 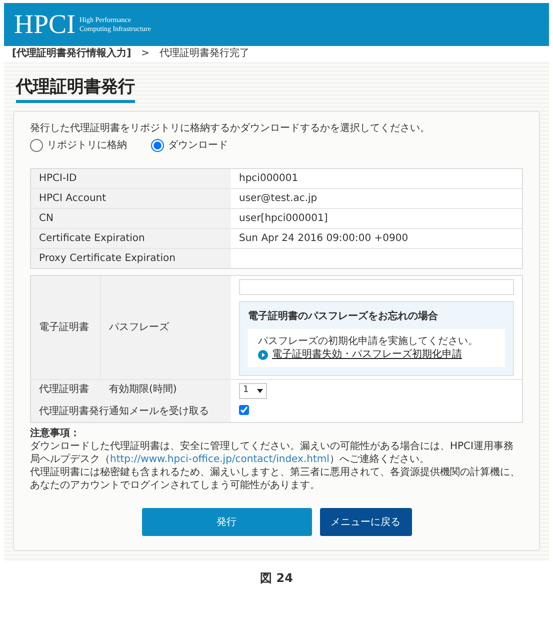 What do you see at coordinates (253, 391) in the screenshot?
I see `hours-select: 1` at bounding box center [253, 391].